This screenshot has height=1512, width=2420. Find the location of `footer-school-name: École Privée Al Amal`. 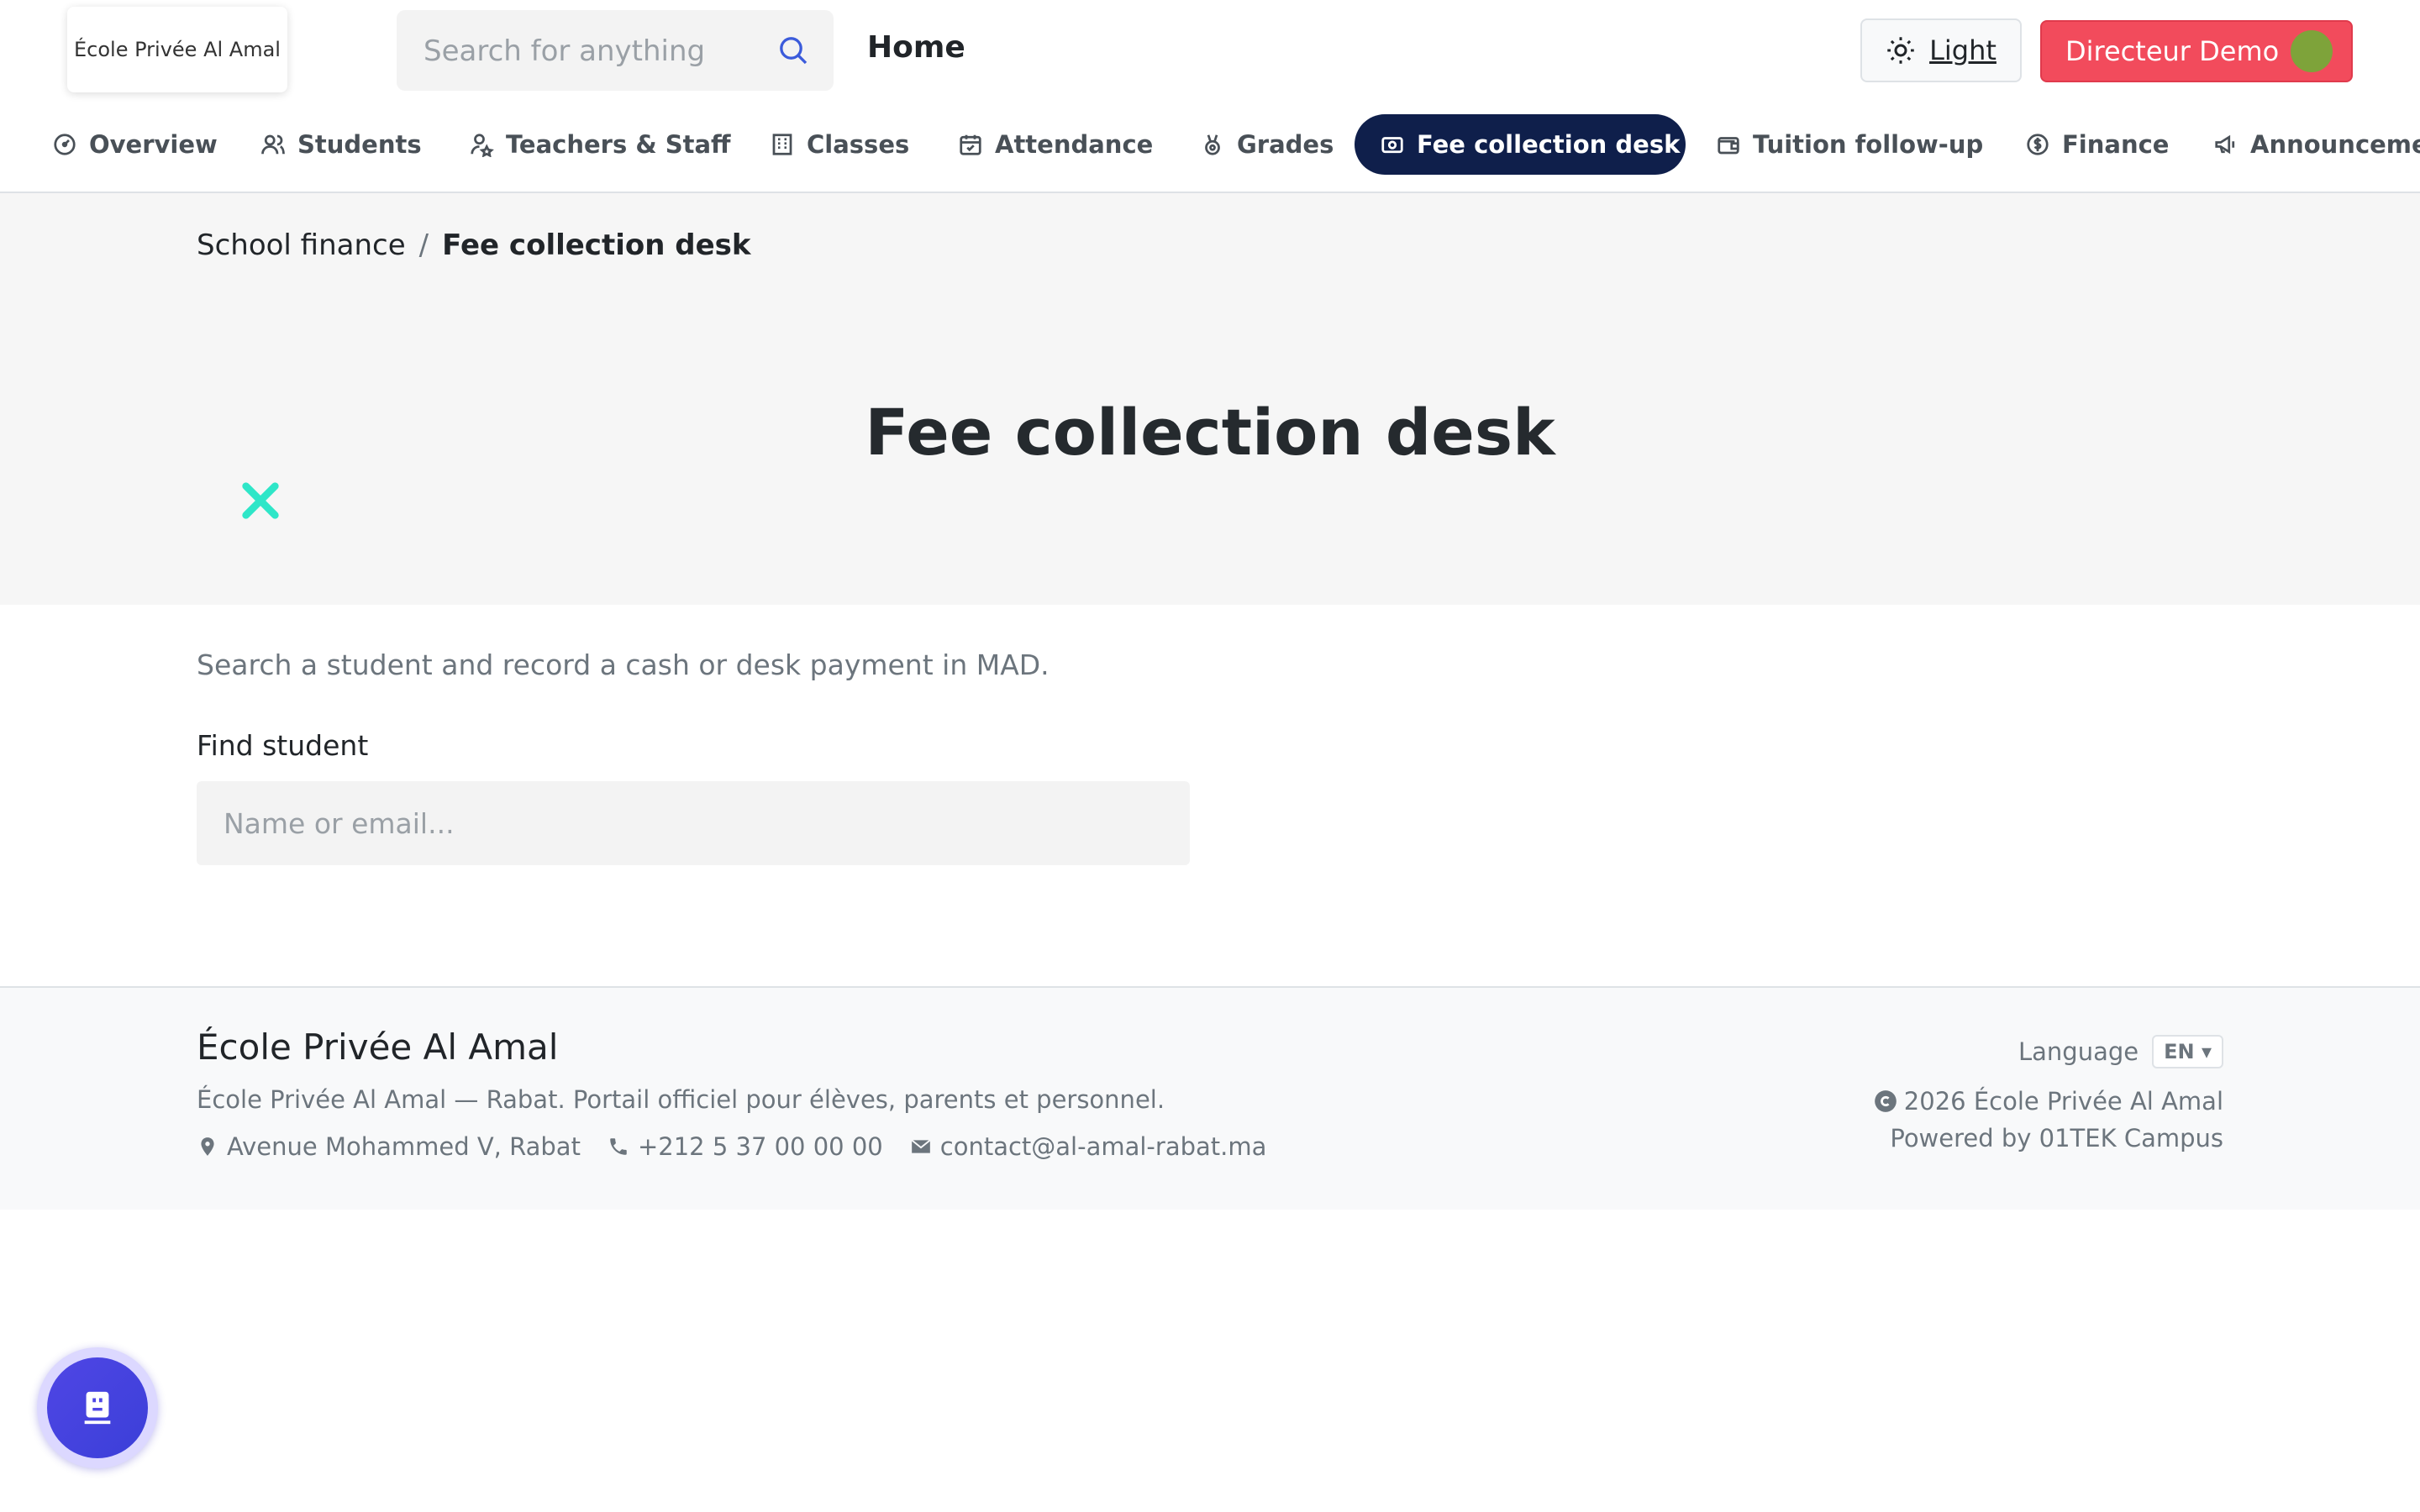

footer-school-name: École Privée Al Amal is located at coordinates (378, 1047).